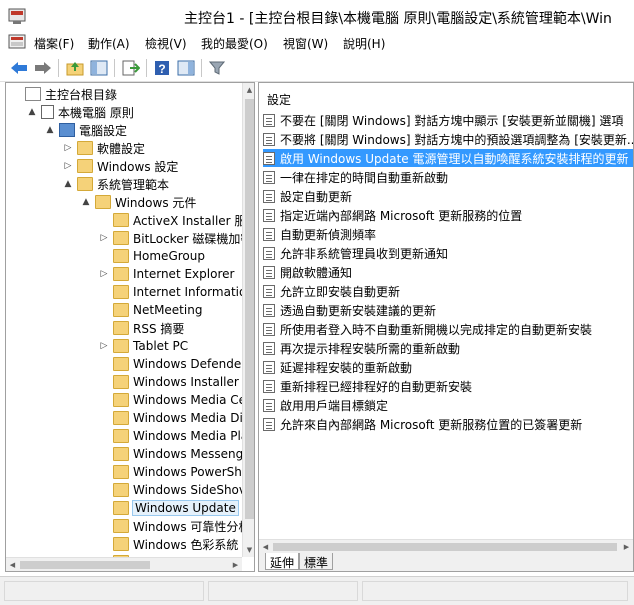 Image resolution: width=634 pixels, height=605 pixels. What do you see at coordinates (185, 508) in the screenshot?
I see `tree-item-label: Windows Update` at bounding box center [185, 508].